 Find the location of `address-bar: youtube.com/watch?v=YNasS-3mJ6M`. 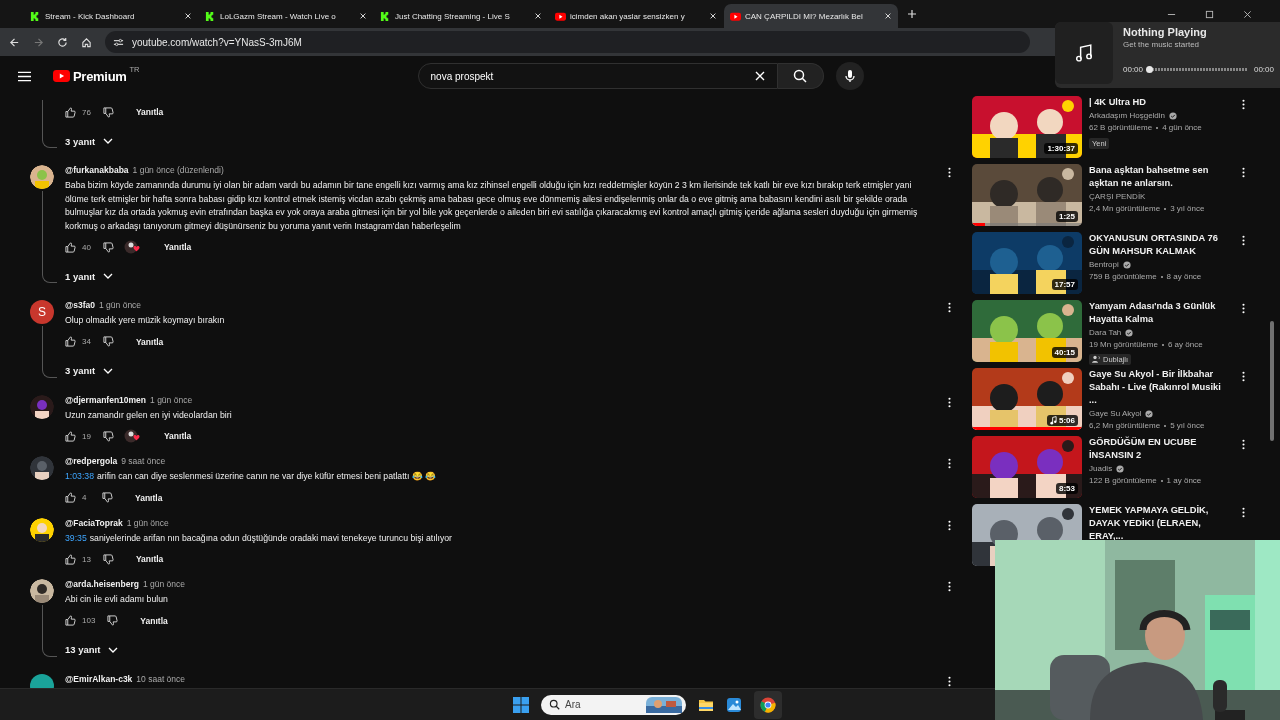

address-bar: youtube.com/watch?v=YNasS-3mJ6M is located at coordinates (567, 42).